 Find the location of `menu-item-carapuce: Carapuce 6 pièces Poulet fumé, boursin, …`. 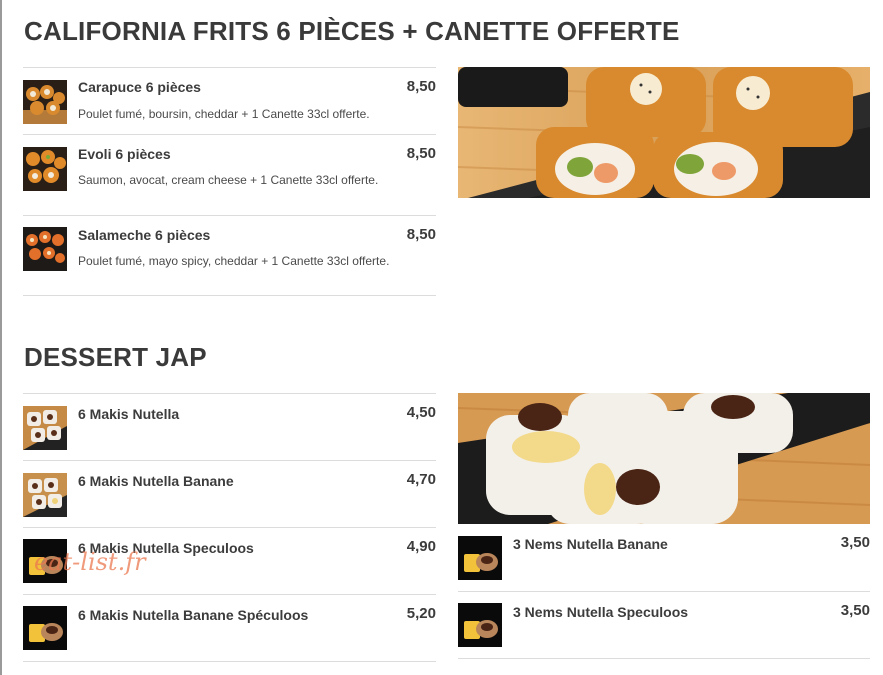

menu-item-carapuce: Carapuce 6 pièces Poulet fumé, boursin, … is located at coordinates (229, 100).